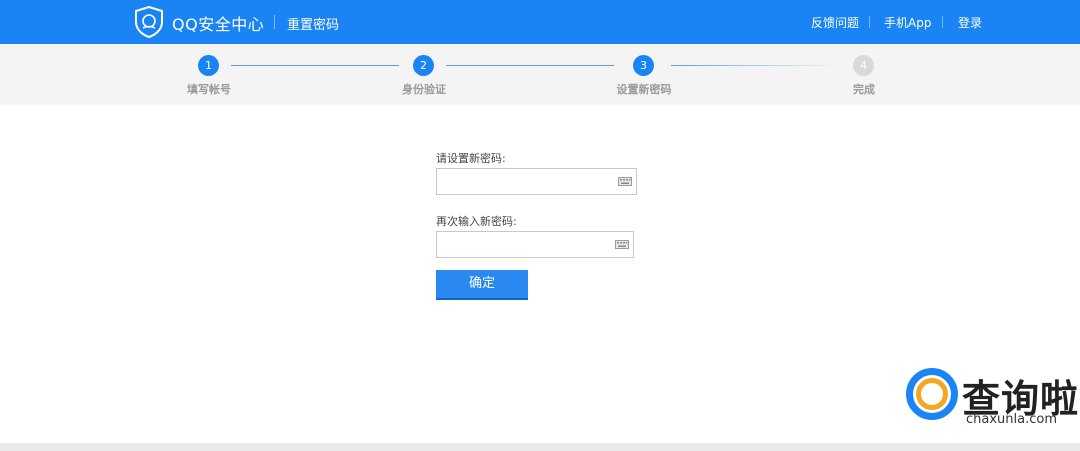 The image size is (1080, 451). I want to click on watermark-inner-ring, so click(932, 394).